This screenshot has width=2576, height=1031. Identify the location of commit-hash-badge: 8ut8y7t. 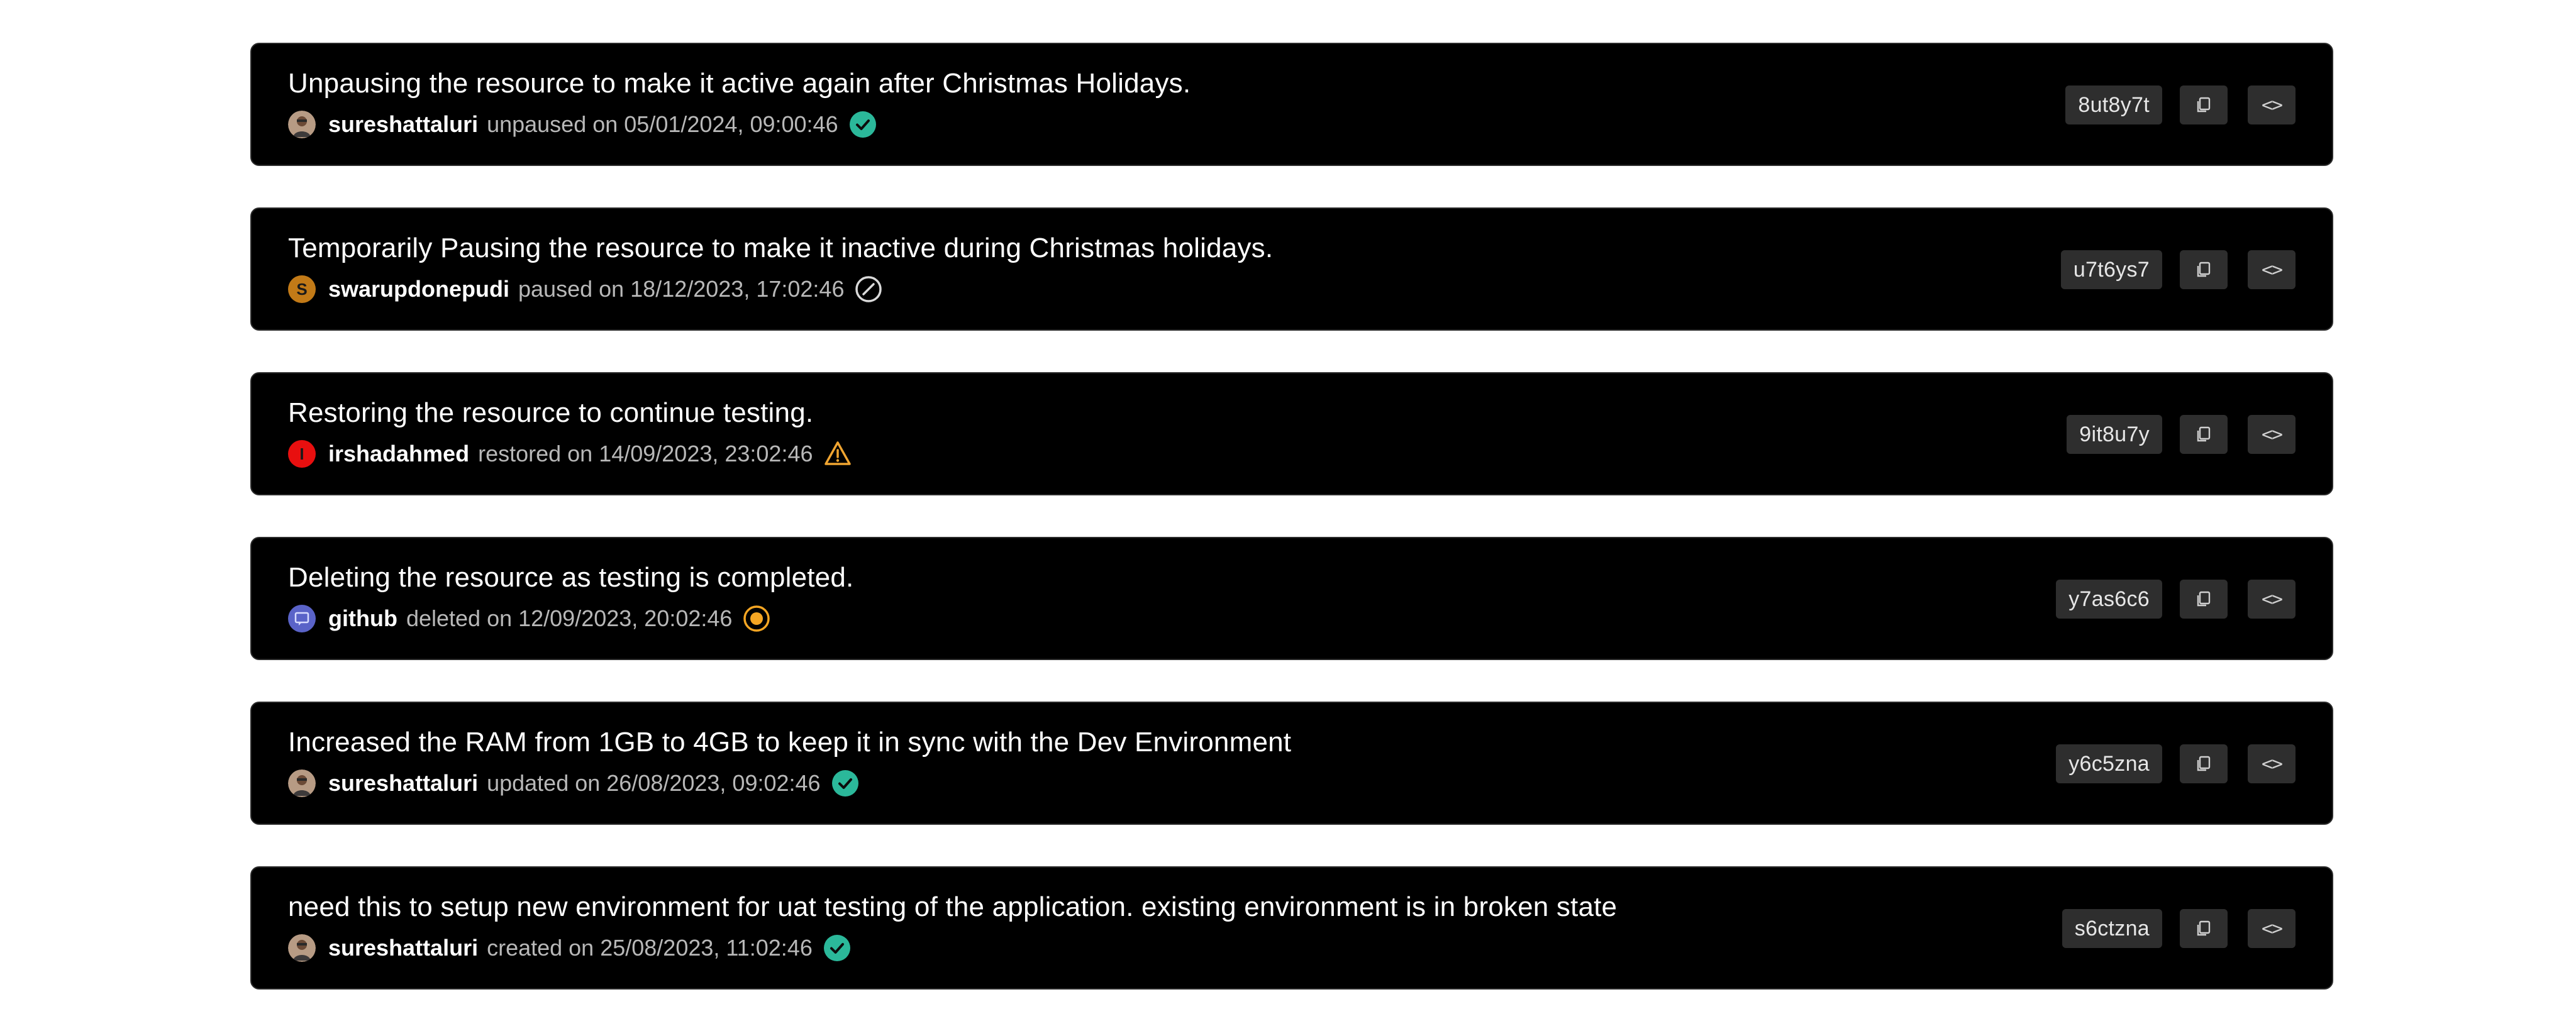
(2113, 104).